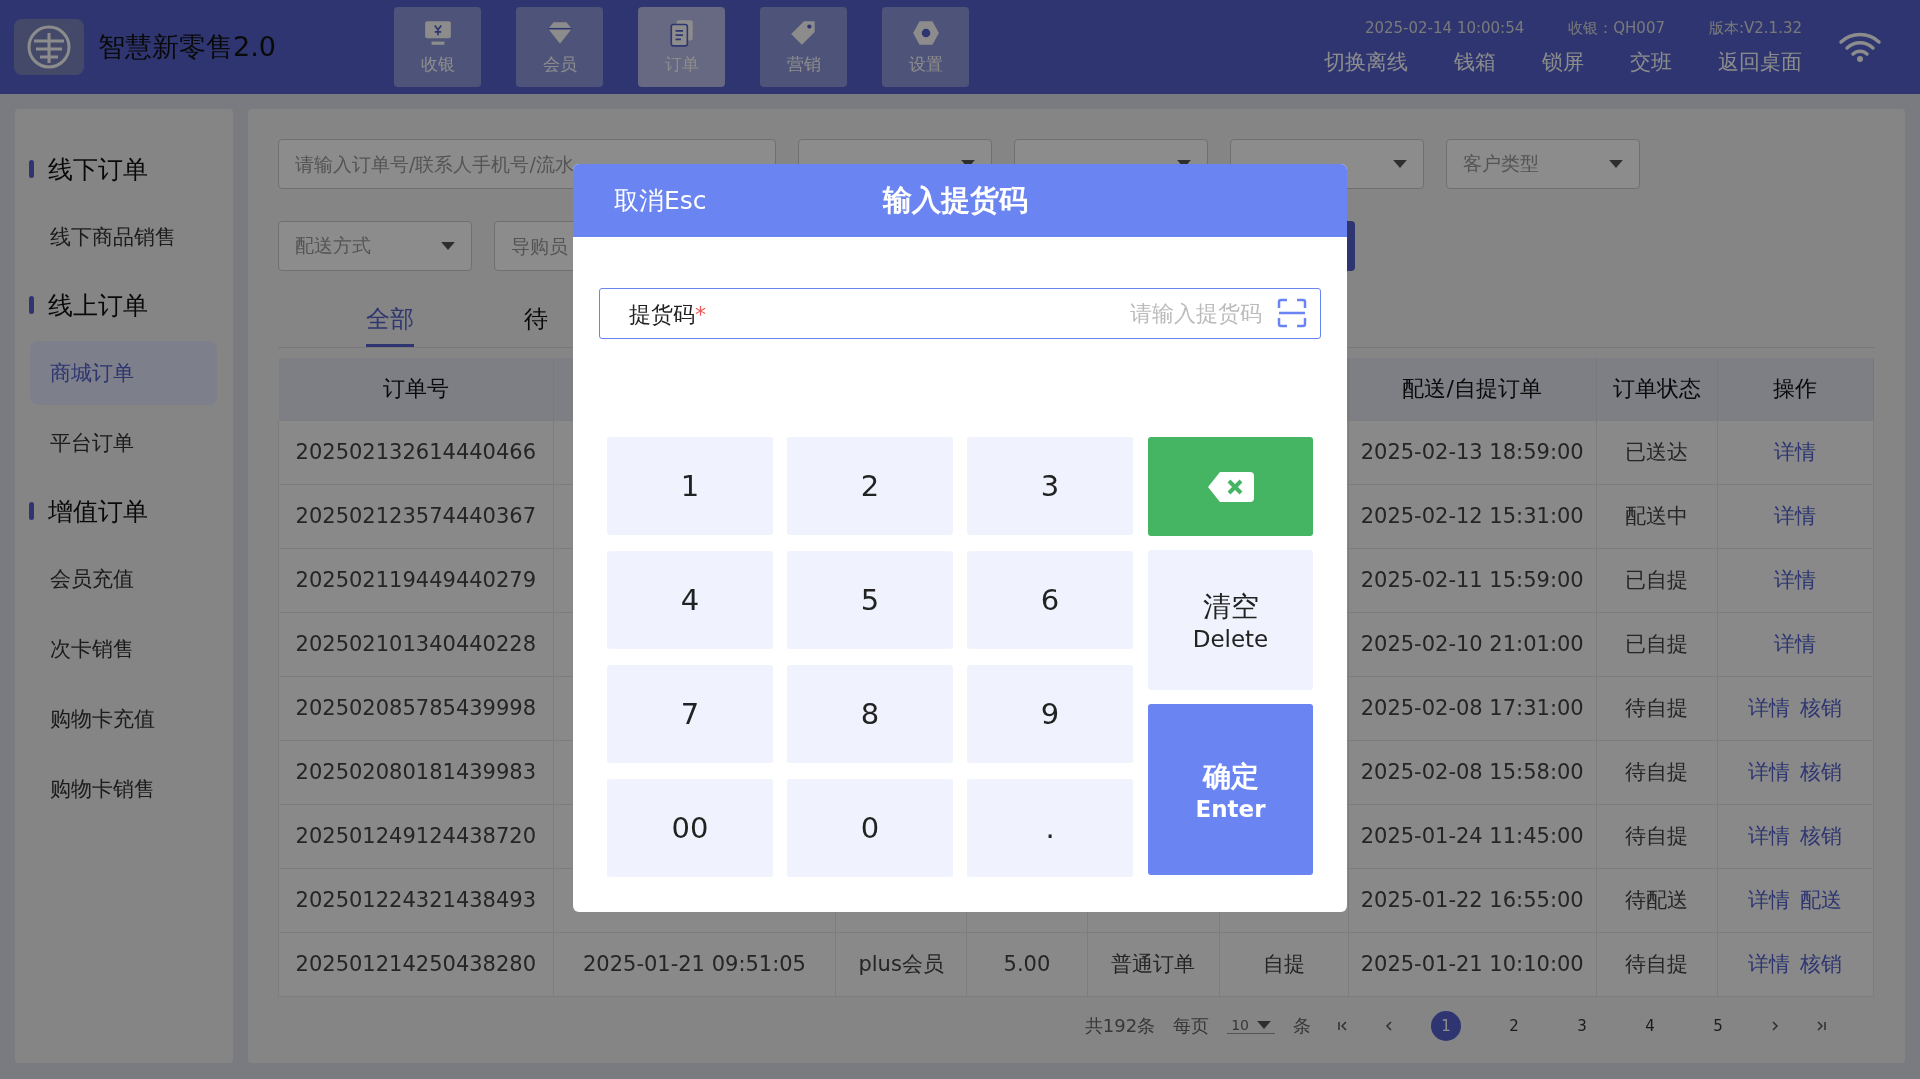  What do you see at coordinates (1657, 516) in the screenshot?
I see `table-cell: 配送中` at bounding box center [1657, 516].